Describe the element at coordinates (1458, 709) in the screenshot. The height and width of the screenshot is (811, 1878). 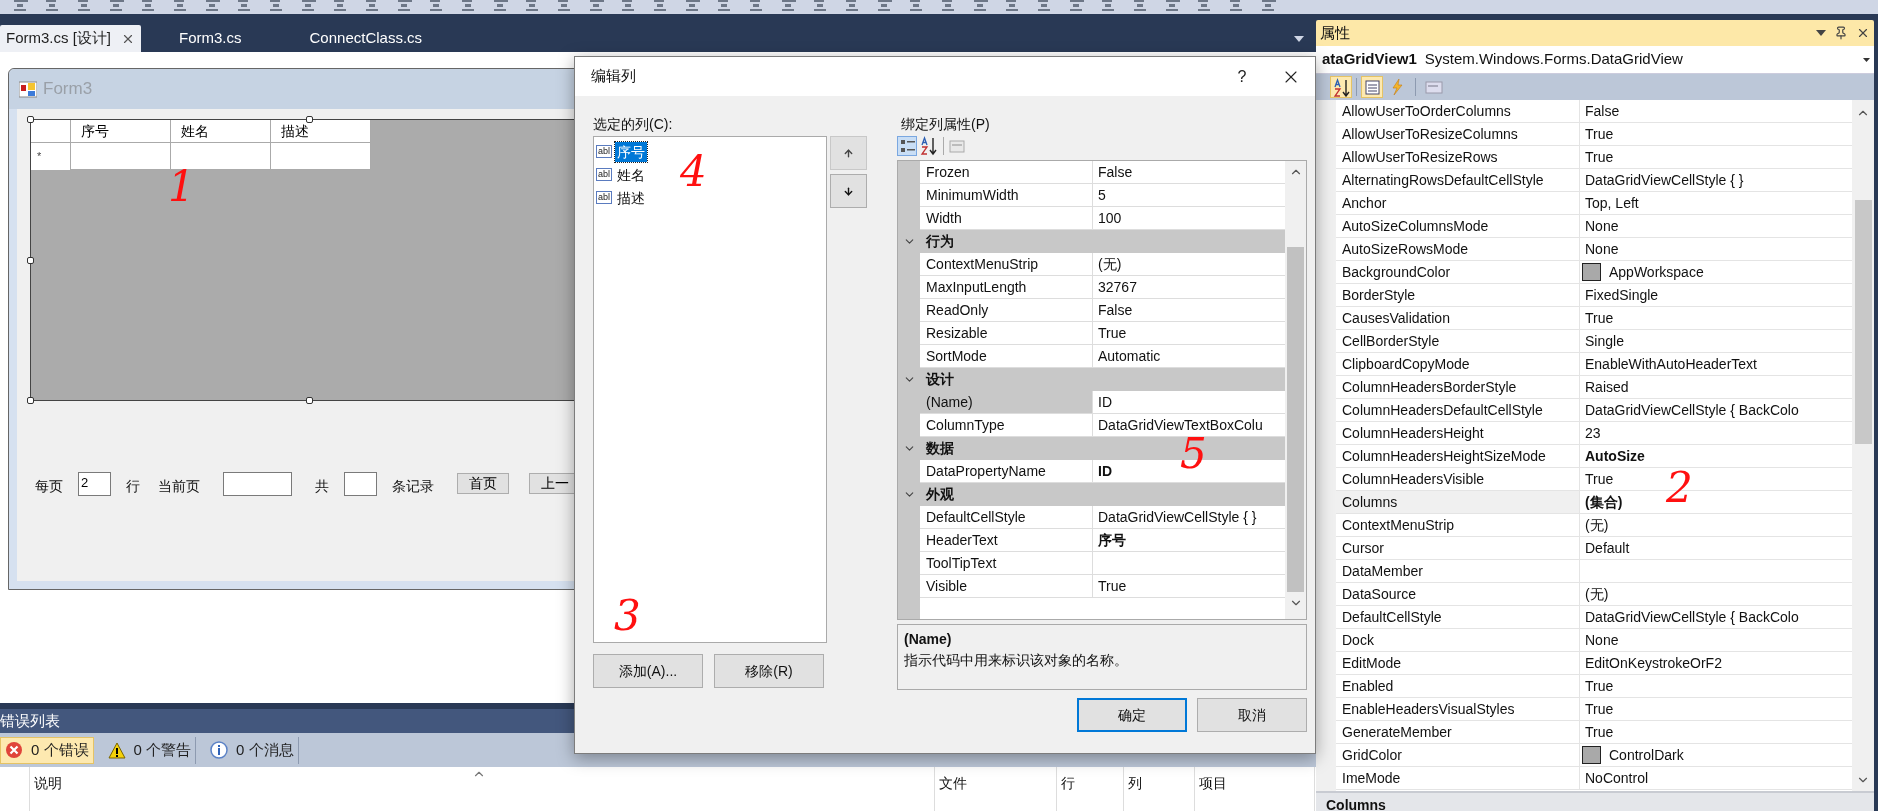
I see `property-name: EnableHeadersVisualStyles` at that location.